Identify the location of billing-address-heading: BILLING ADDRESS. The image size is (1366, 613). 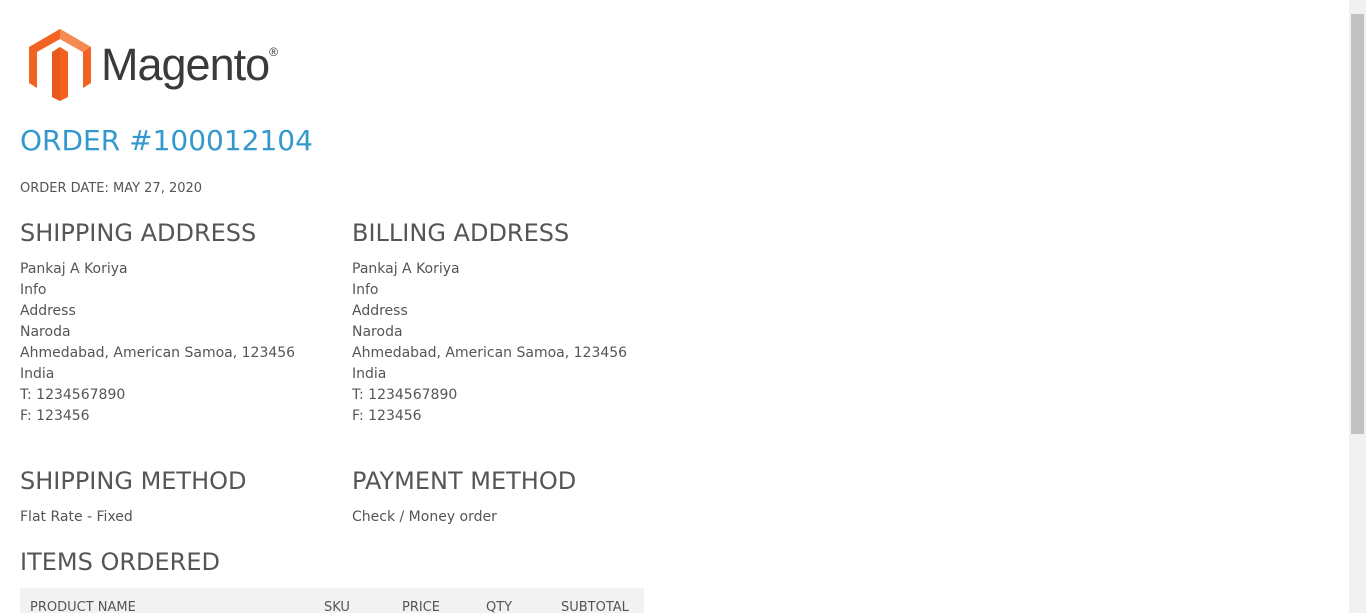
(461, 233).